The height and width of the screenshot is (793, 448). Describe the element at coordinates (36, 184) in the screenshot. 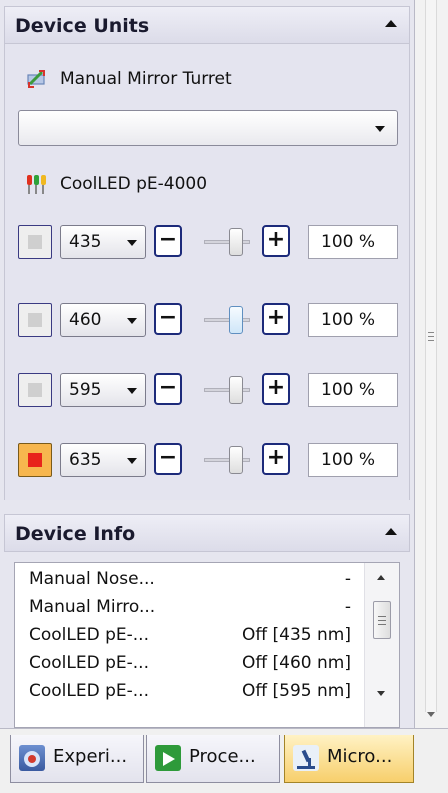

I see `led-source-icon` at that location.